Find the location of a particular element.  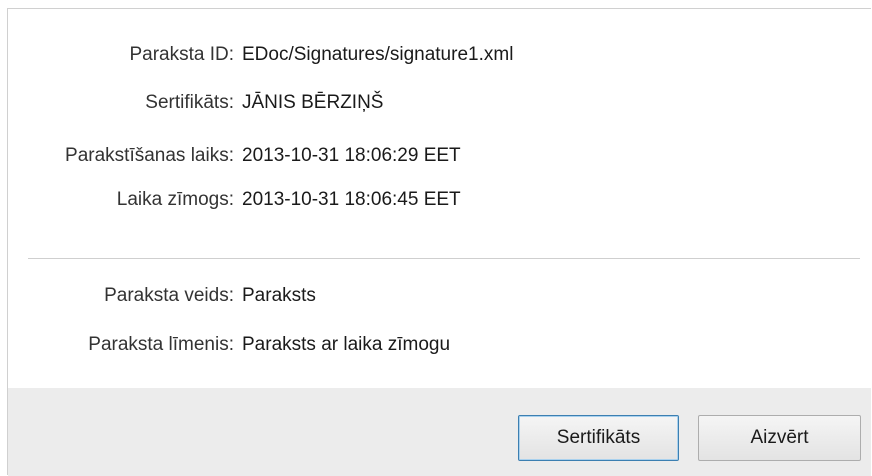

signing-time-value: 2013-10-31 18:06:29 EET is located at coordinates (351, 155).